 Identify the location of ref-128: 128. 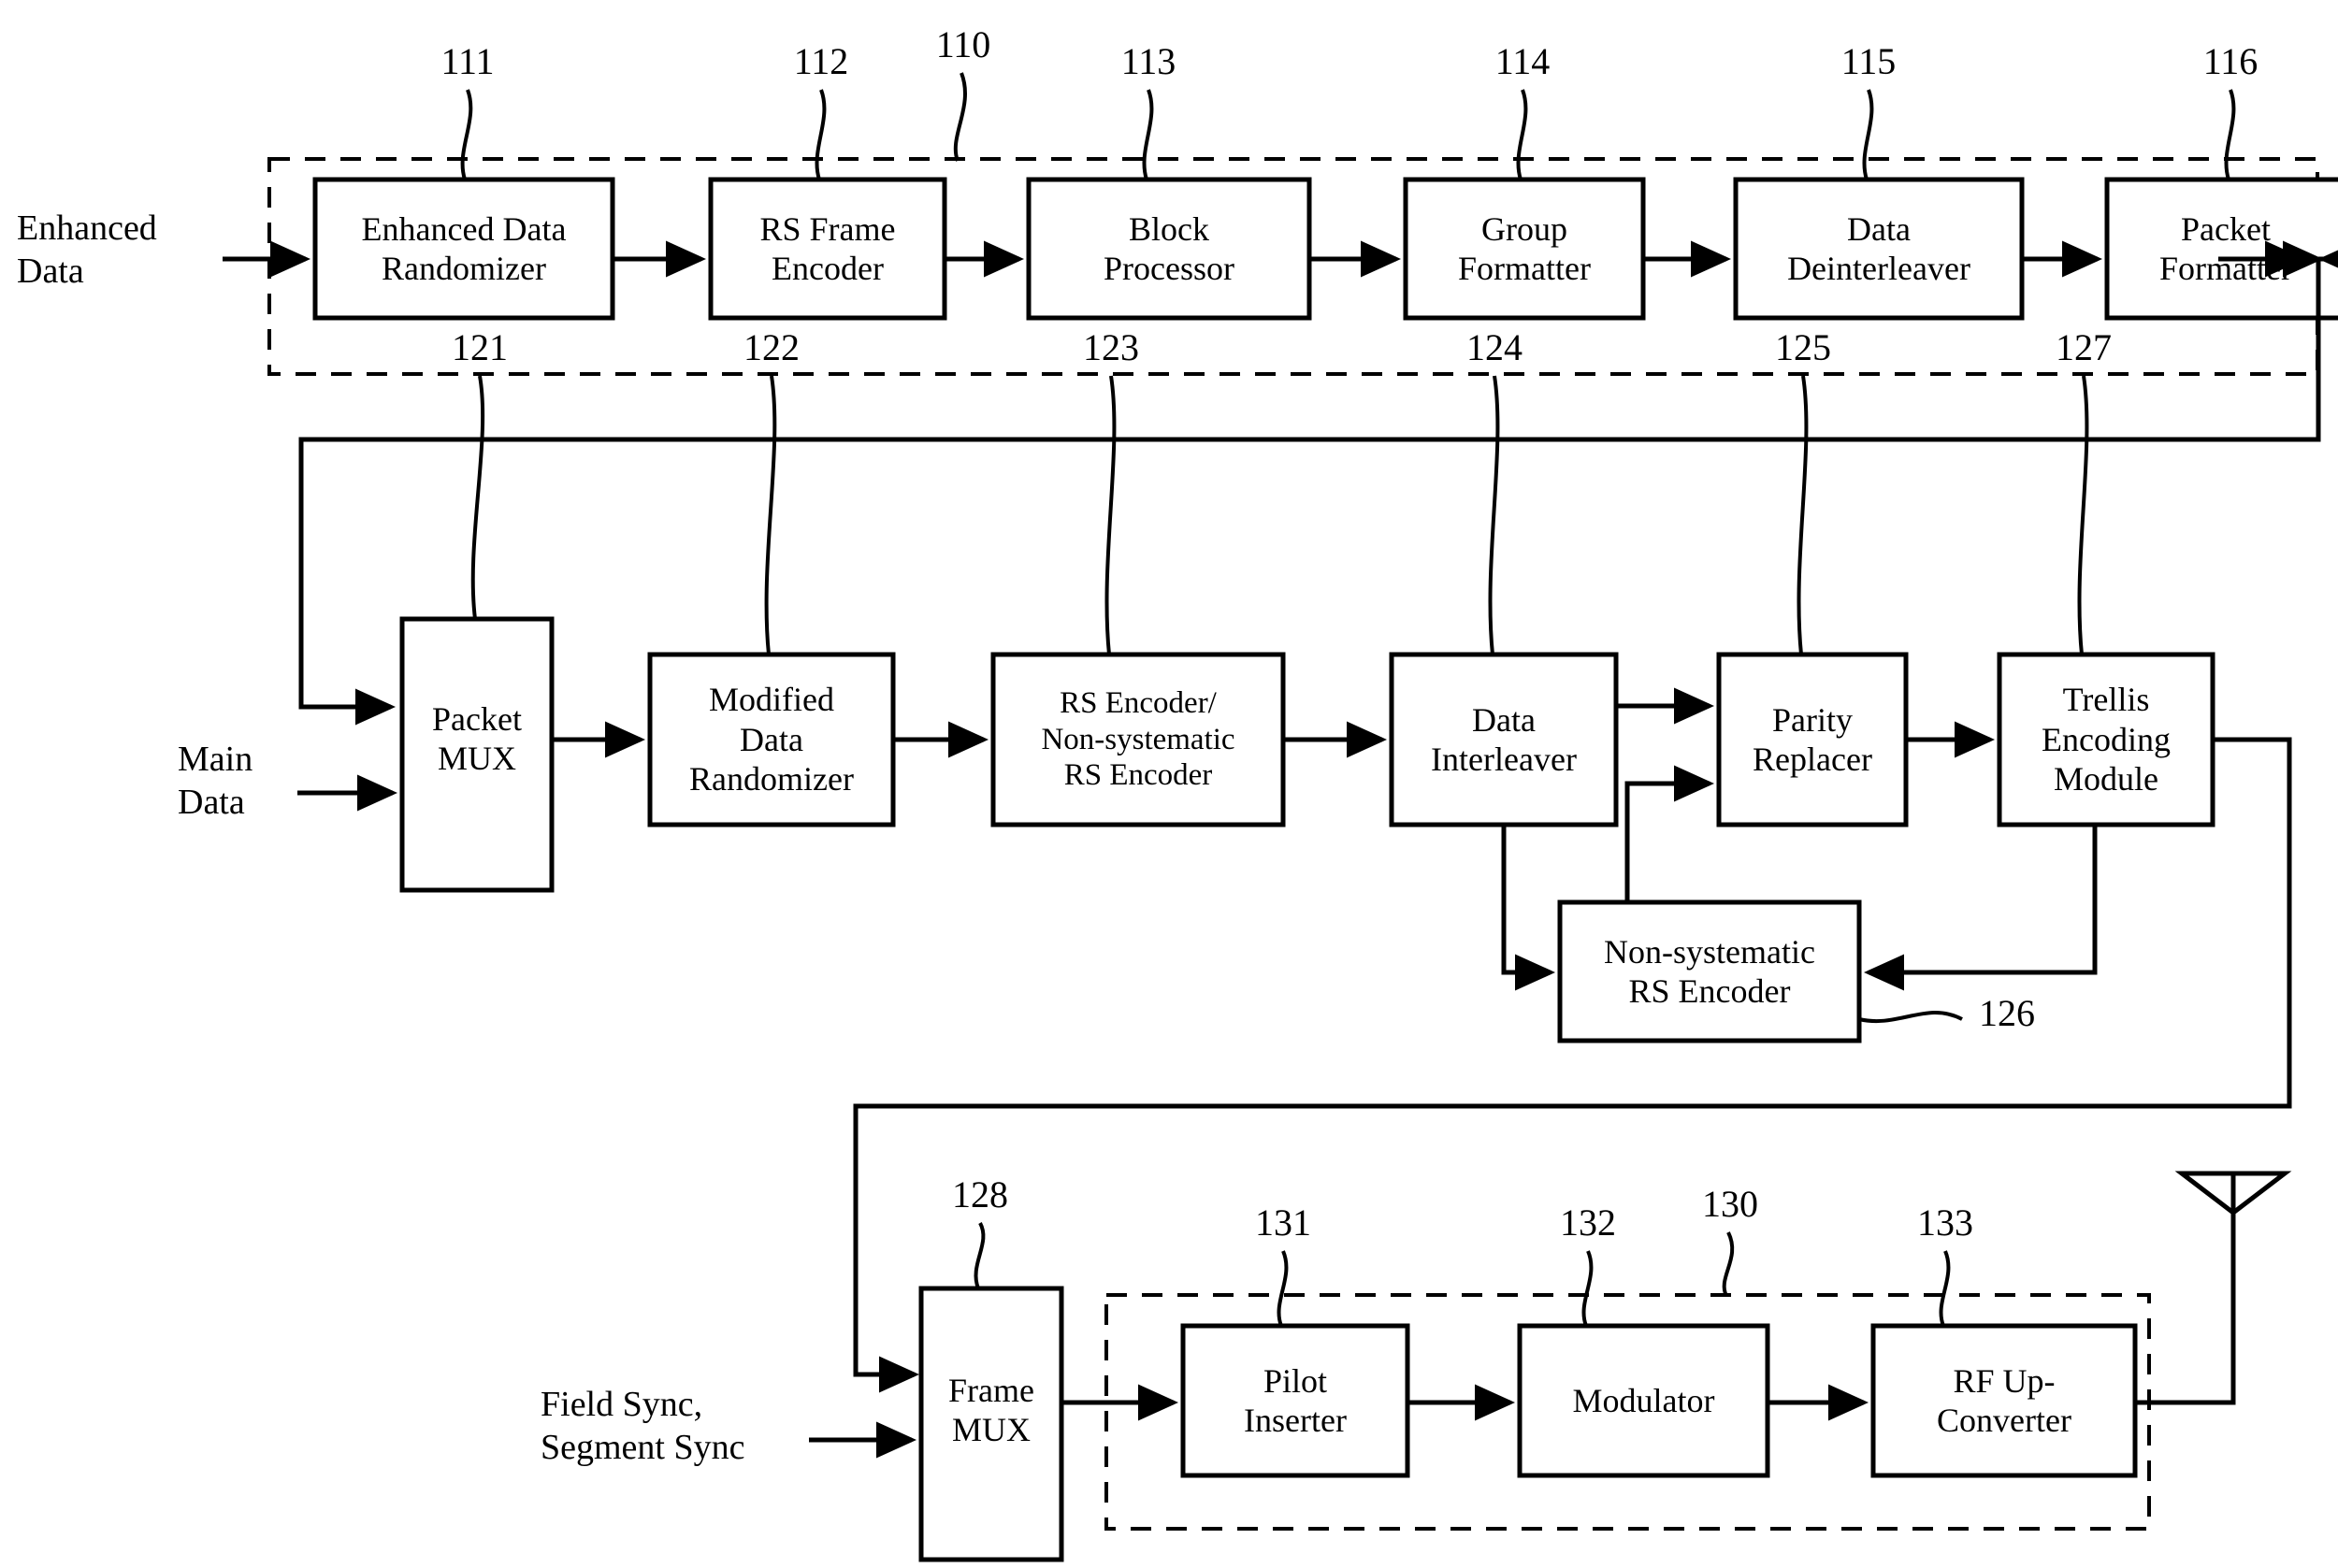
(980, 1194).